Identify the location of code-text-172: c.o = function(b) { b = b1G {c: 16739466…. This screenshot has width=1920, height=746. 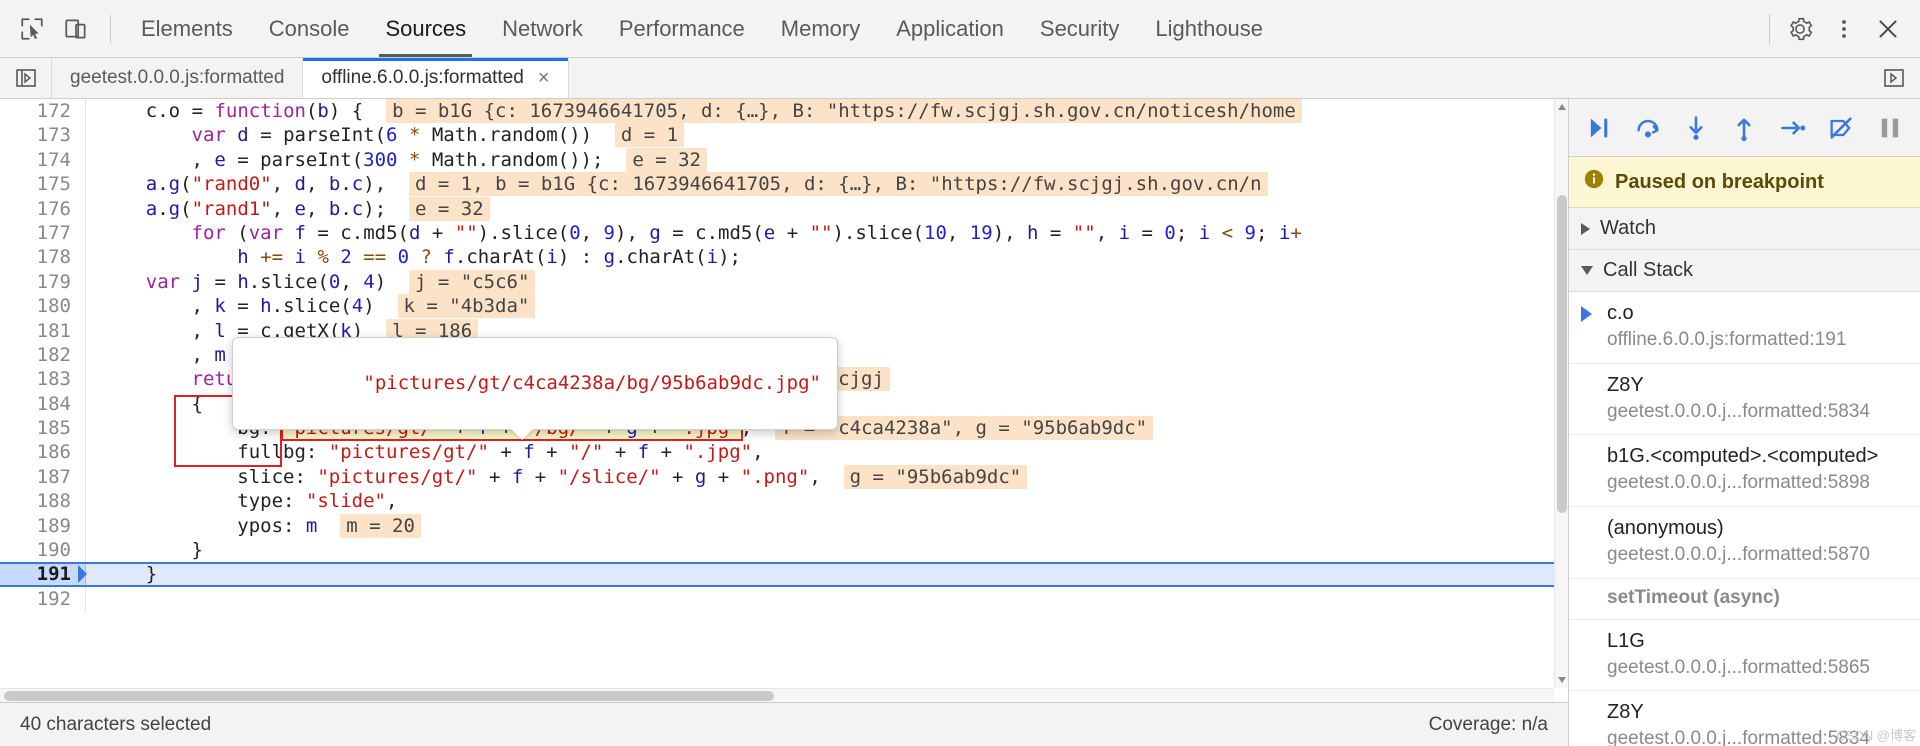
(694, 111).